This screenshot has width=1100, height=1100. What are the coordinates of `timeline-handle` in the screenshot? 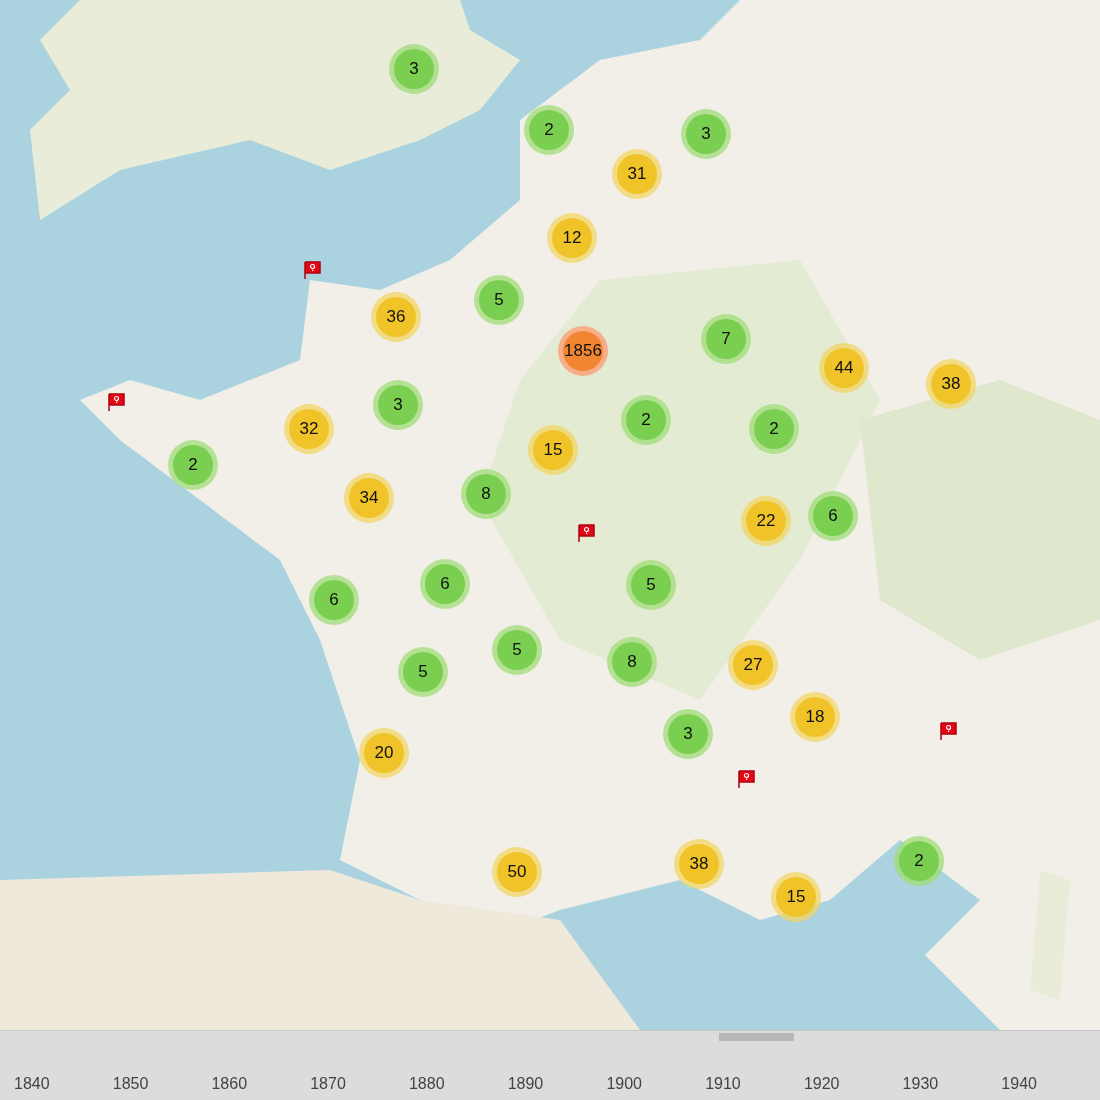 It's located at (756, 1037).